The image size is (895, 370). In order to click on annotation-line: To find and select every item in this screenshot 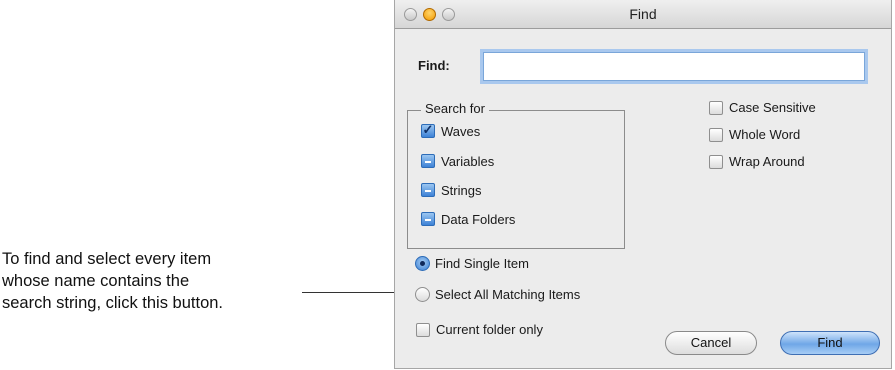, I will do `click(107, 259)`.